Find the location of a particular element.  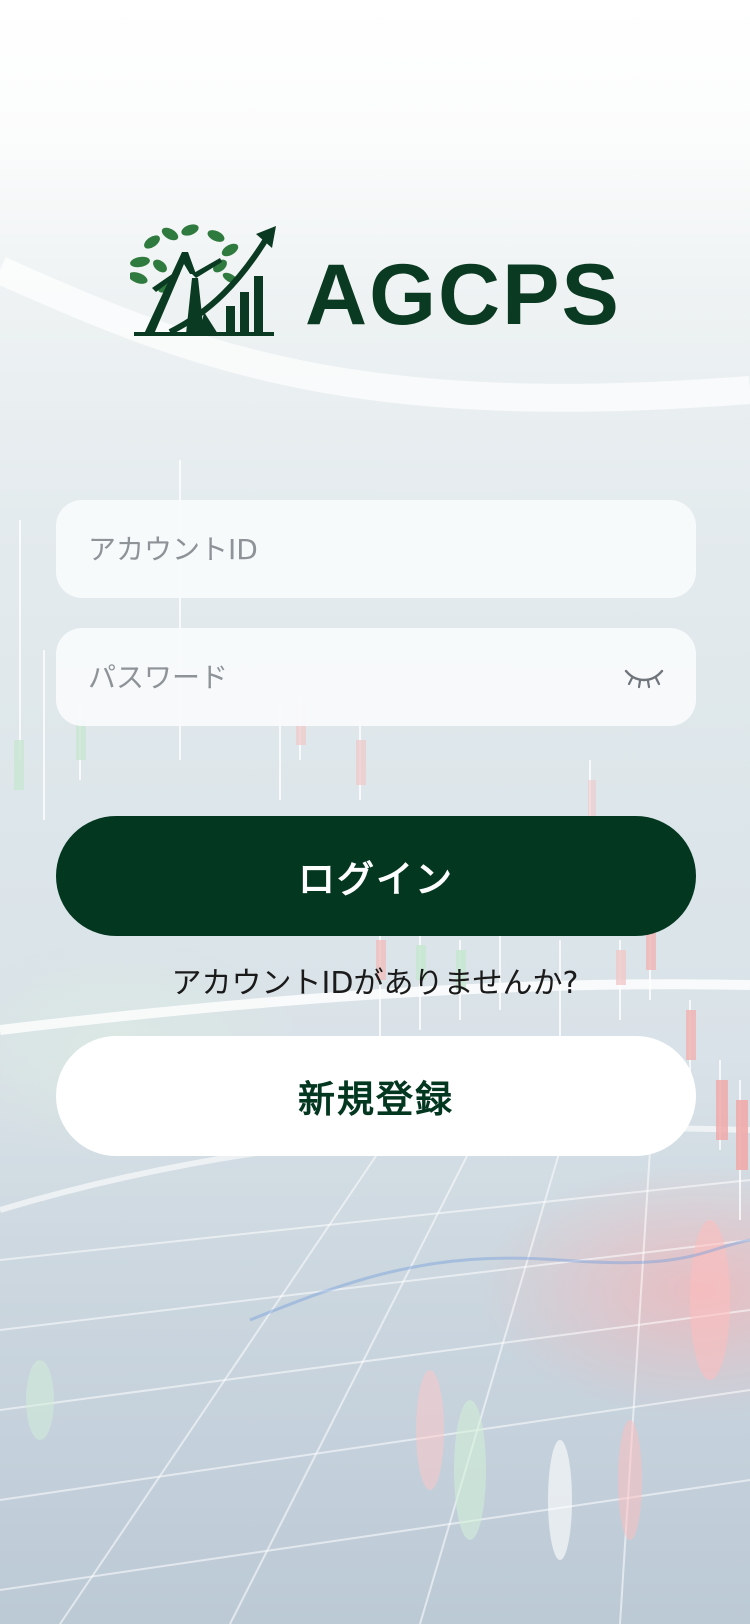

login-button: ログイン is located at coordinates (376, 876).